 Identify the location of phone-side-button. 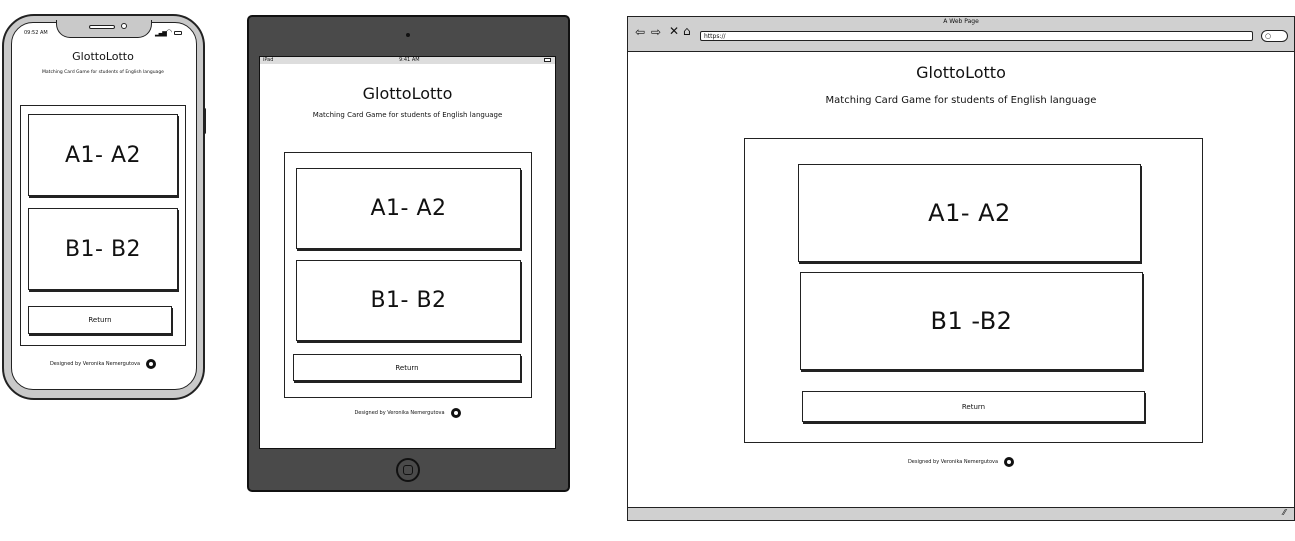
(204, 121).